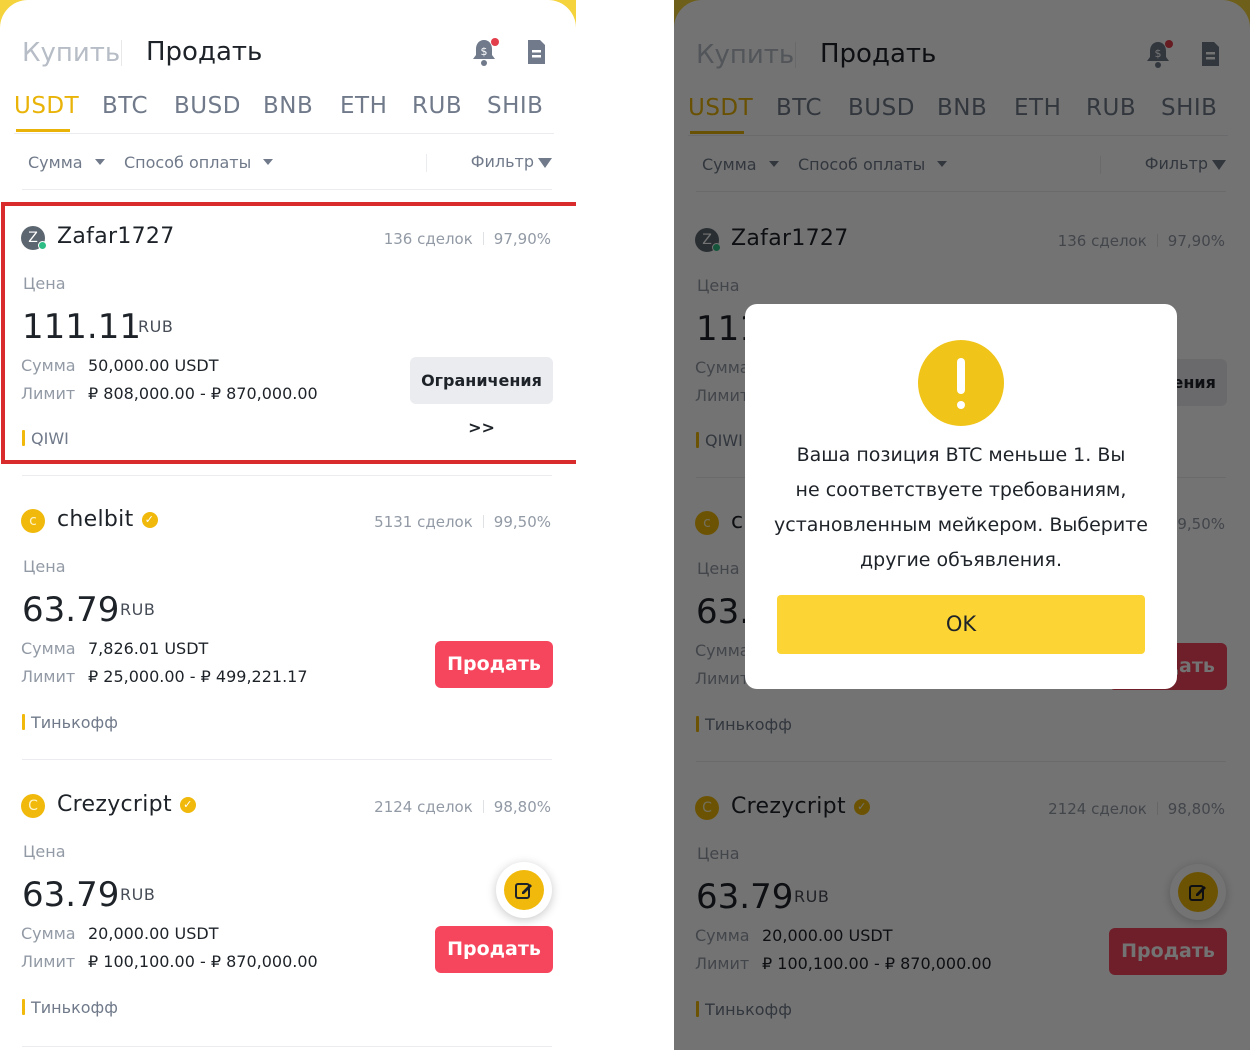 This screenshot has width=1252, height=1050. What do you see at coordinates (363, 106) in the screenshot?
I see `asset-tab-eth: ETH` at bounding box center [363, 106].